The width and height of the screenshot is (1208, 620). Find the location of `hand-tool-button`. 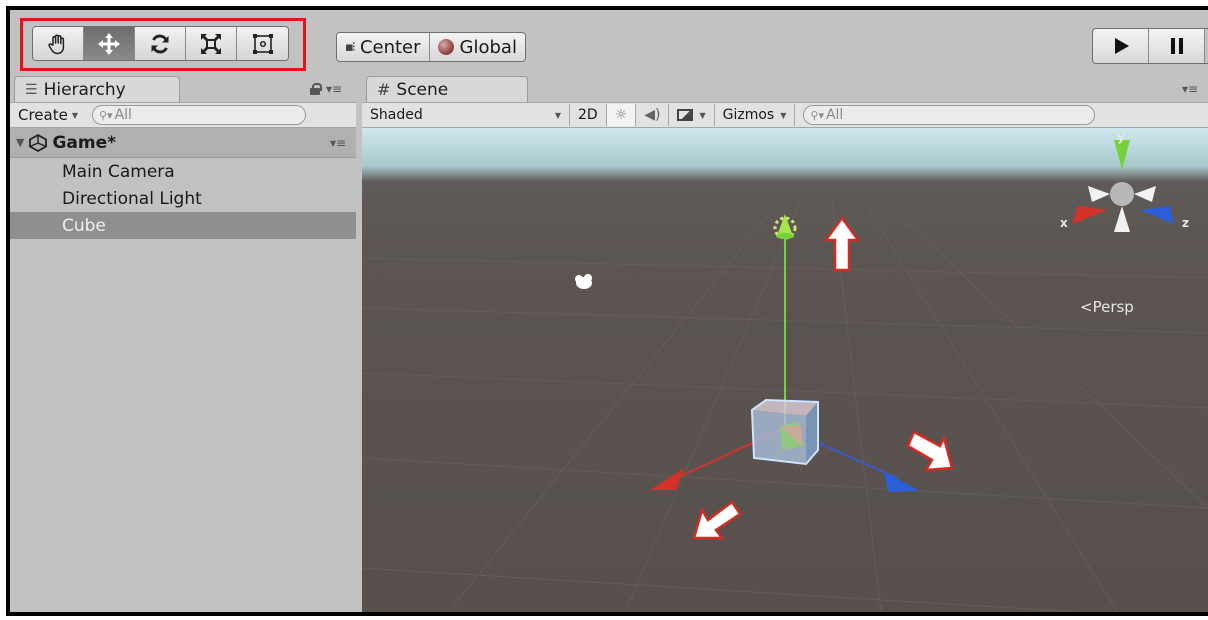

hand-tool-button is located at coordinates (58, 43).